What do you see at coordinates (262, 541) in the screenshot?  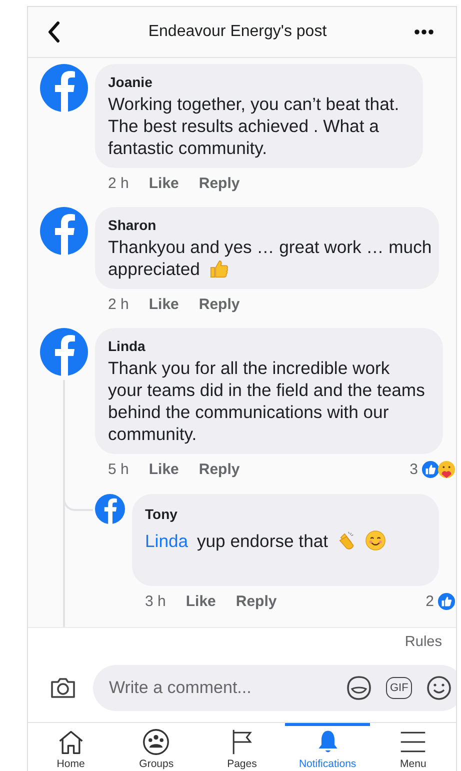 I see `comment-text: yup endorse that` at bounding box center [262, 541].